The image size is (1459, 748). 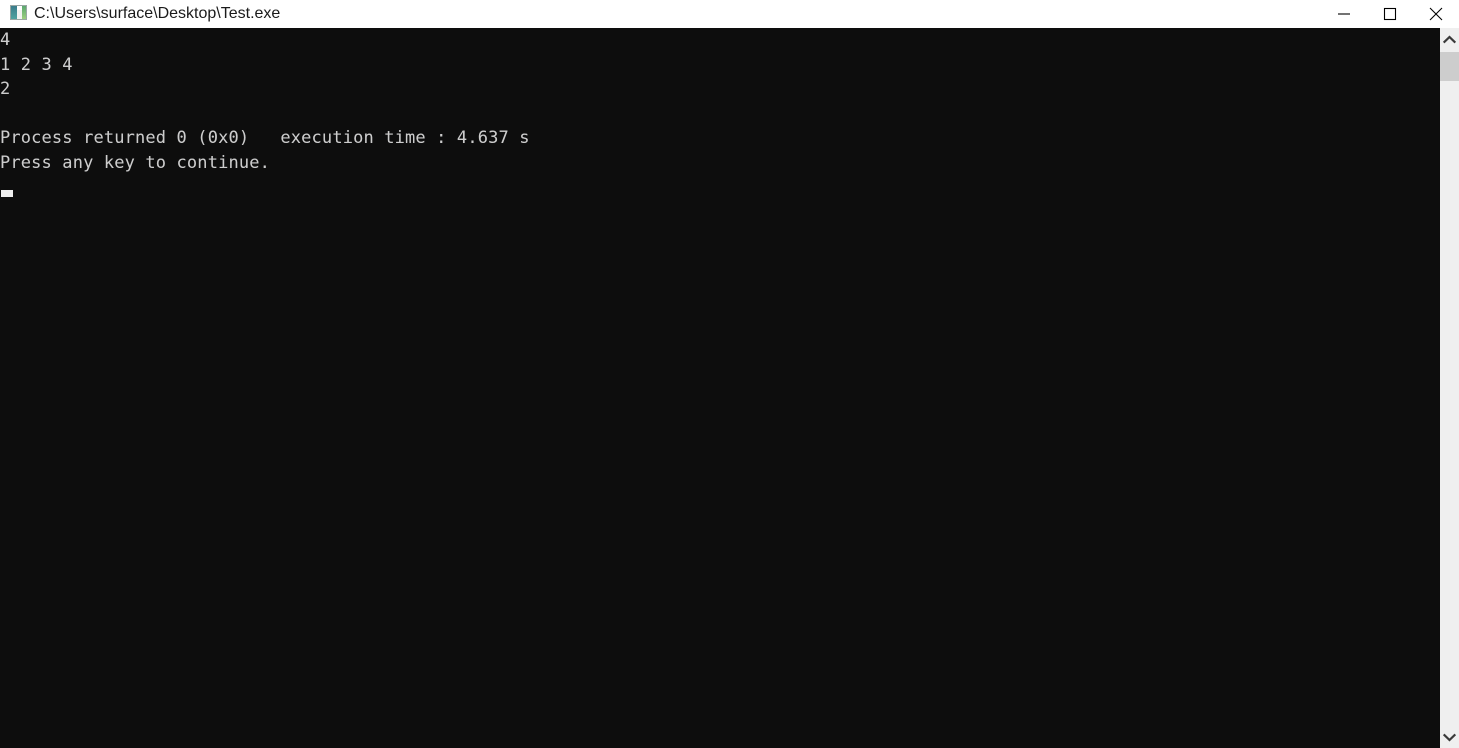 I want to click on minimize-icon, so click(x=1344, y=14).